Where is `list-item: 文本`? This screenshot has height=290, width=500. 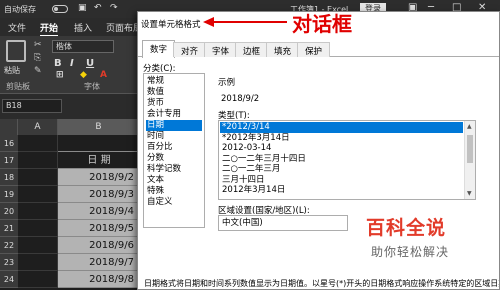
list-item: 文本 is located at coordinates (174, 180).